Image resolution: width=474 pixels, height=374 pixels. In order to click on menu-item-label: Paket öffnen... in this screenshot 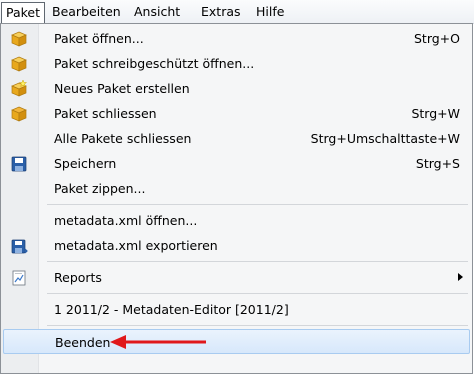, I will do `click(99, 38)`.